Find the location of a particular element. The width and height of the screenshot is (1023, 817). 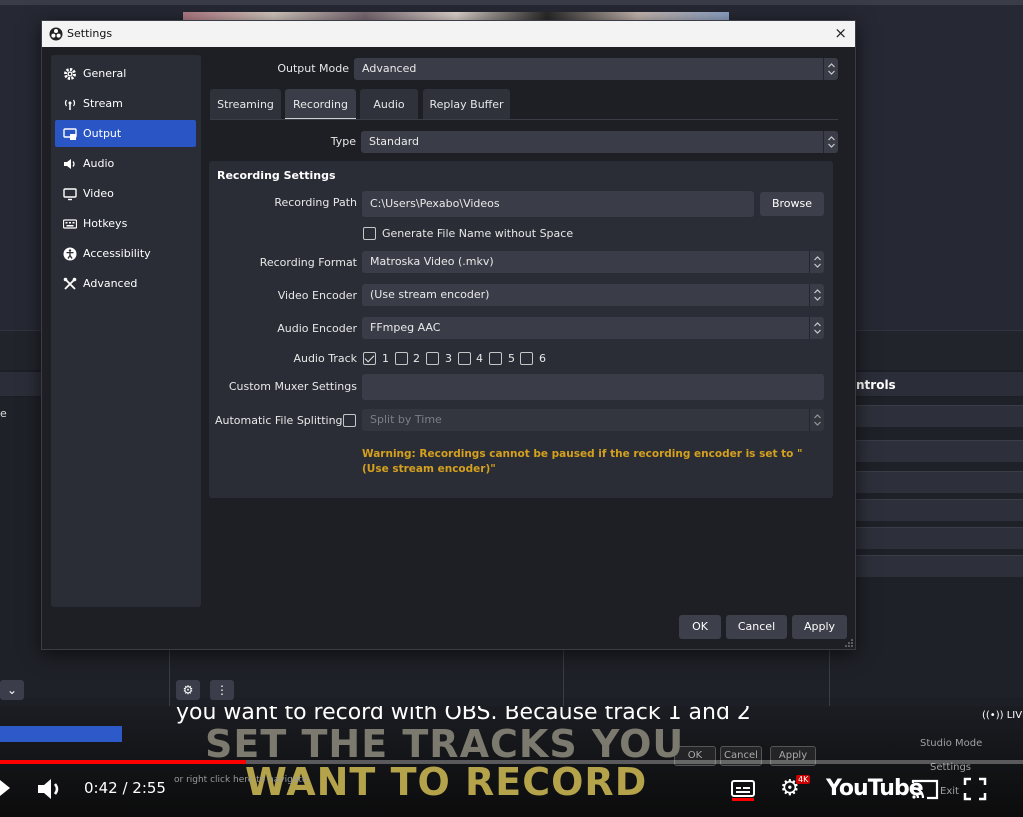

audio-track-4-label: 4 is located at coordinates (479, 358).